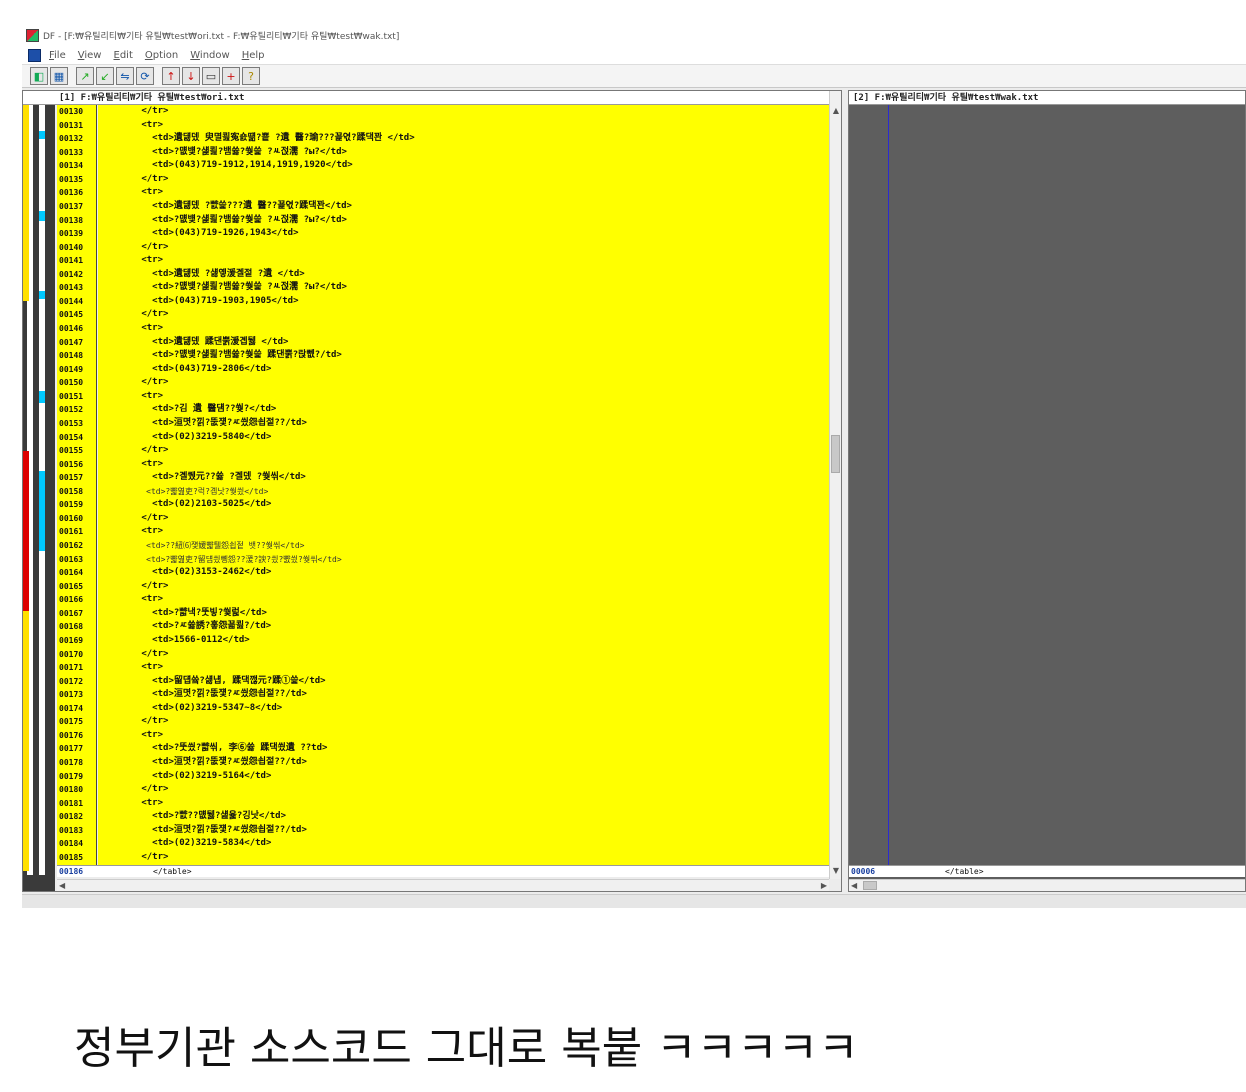  What do you see at coordinates (463, 627) in the screenshot?
I see `code-line: <td>?ㅼ쓣誘?흫怨꾧쾶?/td>` at bounding box center [463, 627].